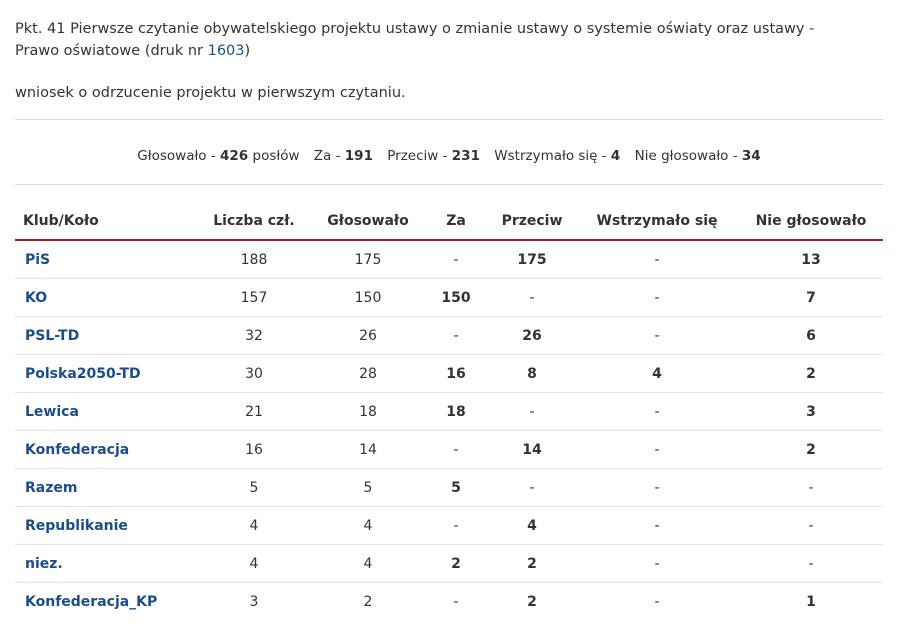  Describe the element at coordinates (105, 602) in the screenshot. I see `club-name: Konfederacja_KP` at that location.